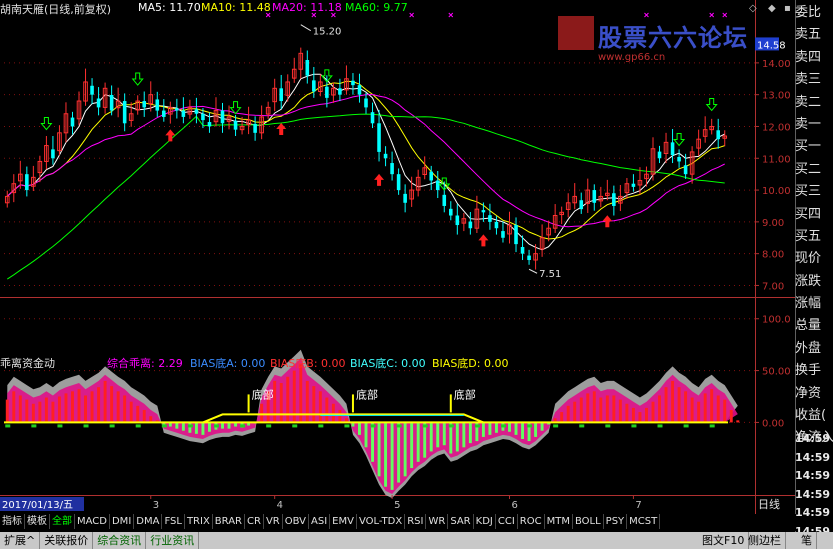  I want to click on tab-cr: CR, so click(254, 521).